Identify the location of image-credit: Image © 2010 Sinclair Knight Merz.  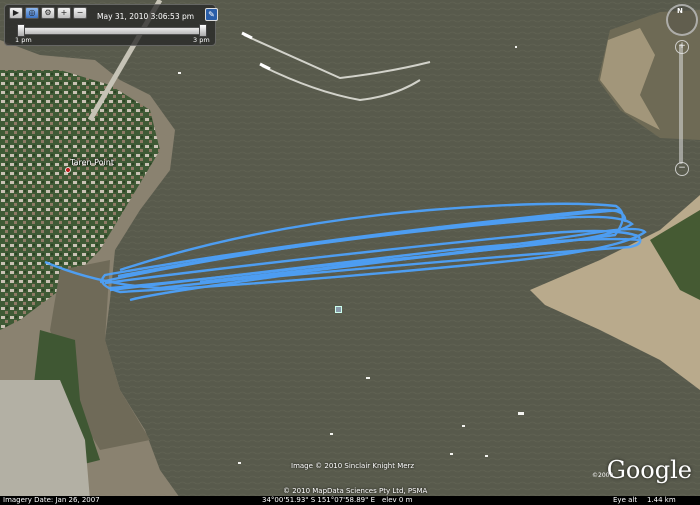
(353, 466).